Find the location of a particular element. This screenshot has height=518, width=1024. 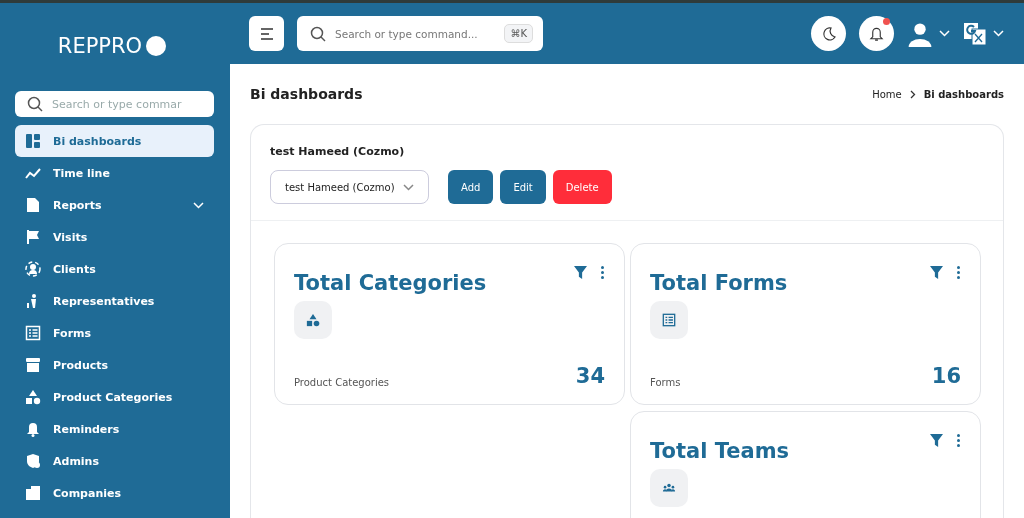

dashboard-icon is located at coordinates (33, 141).